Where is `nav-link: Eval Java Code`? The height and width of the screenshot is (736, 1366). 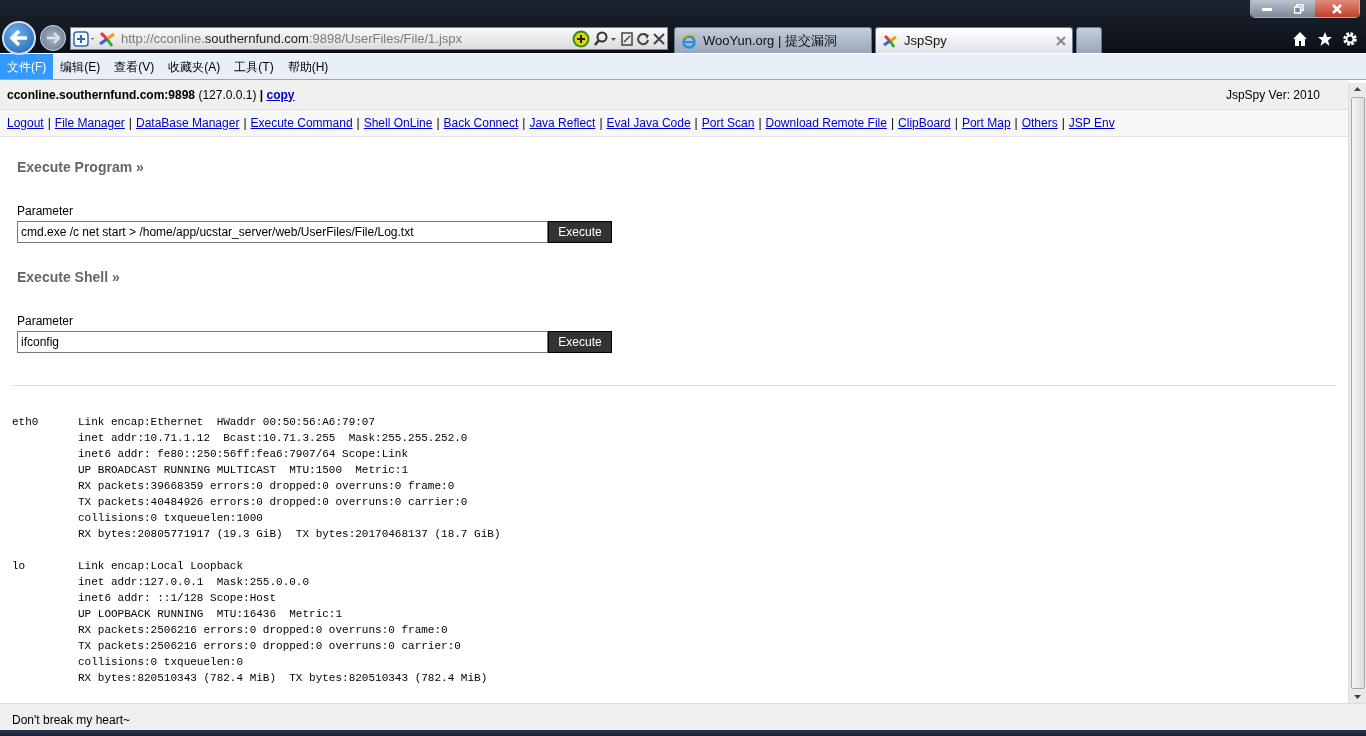 nav-link: Eval Java Code is located at coordinates (648, 123).